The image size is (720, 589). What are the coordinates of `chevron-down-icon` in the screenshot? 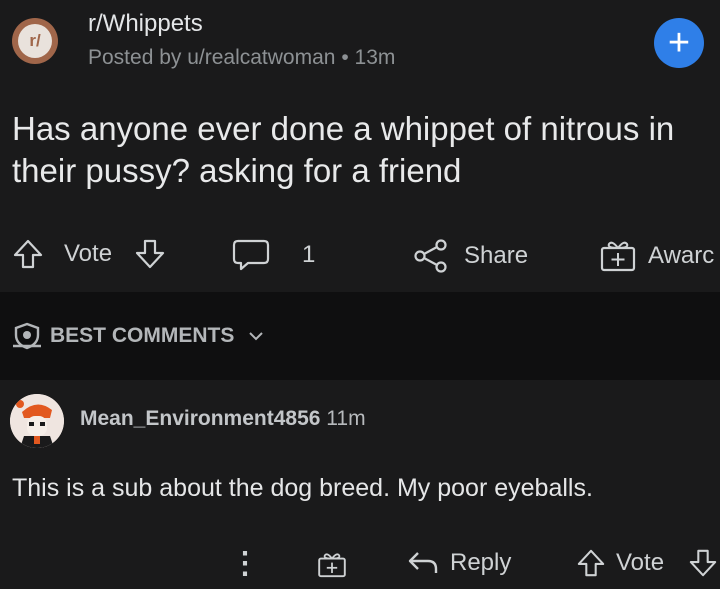 It's located at (256, 336).